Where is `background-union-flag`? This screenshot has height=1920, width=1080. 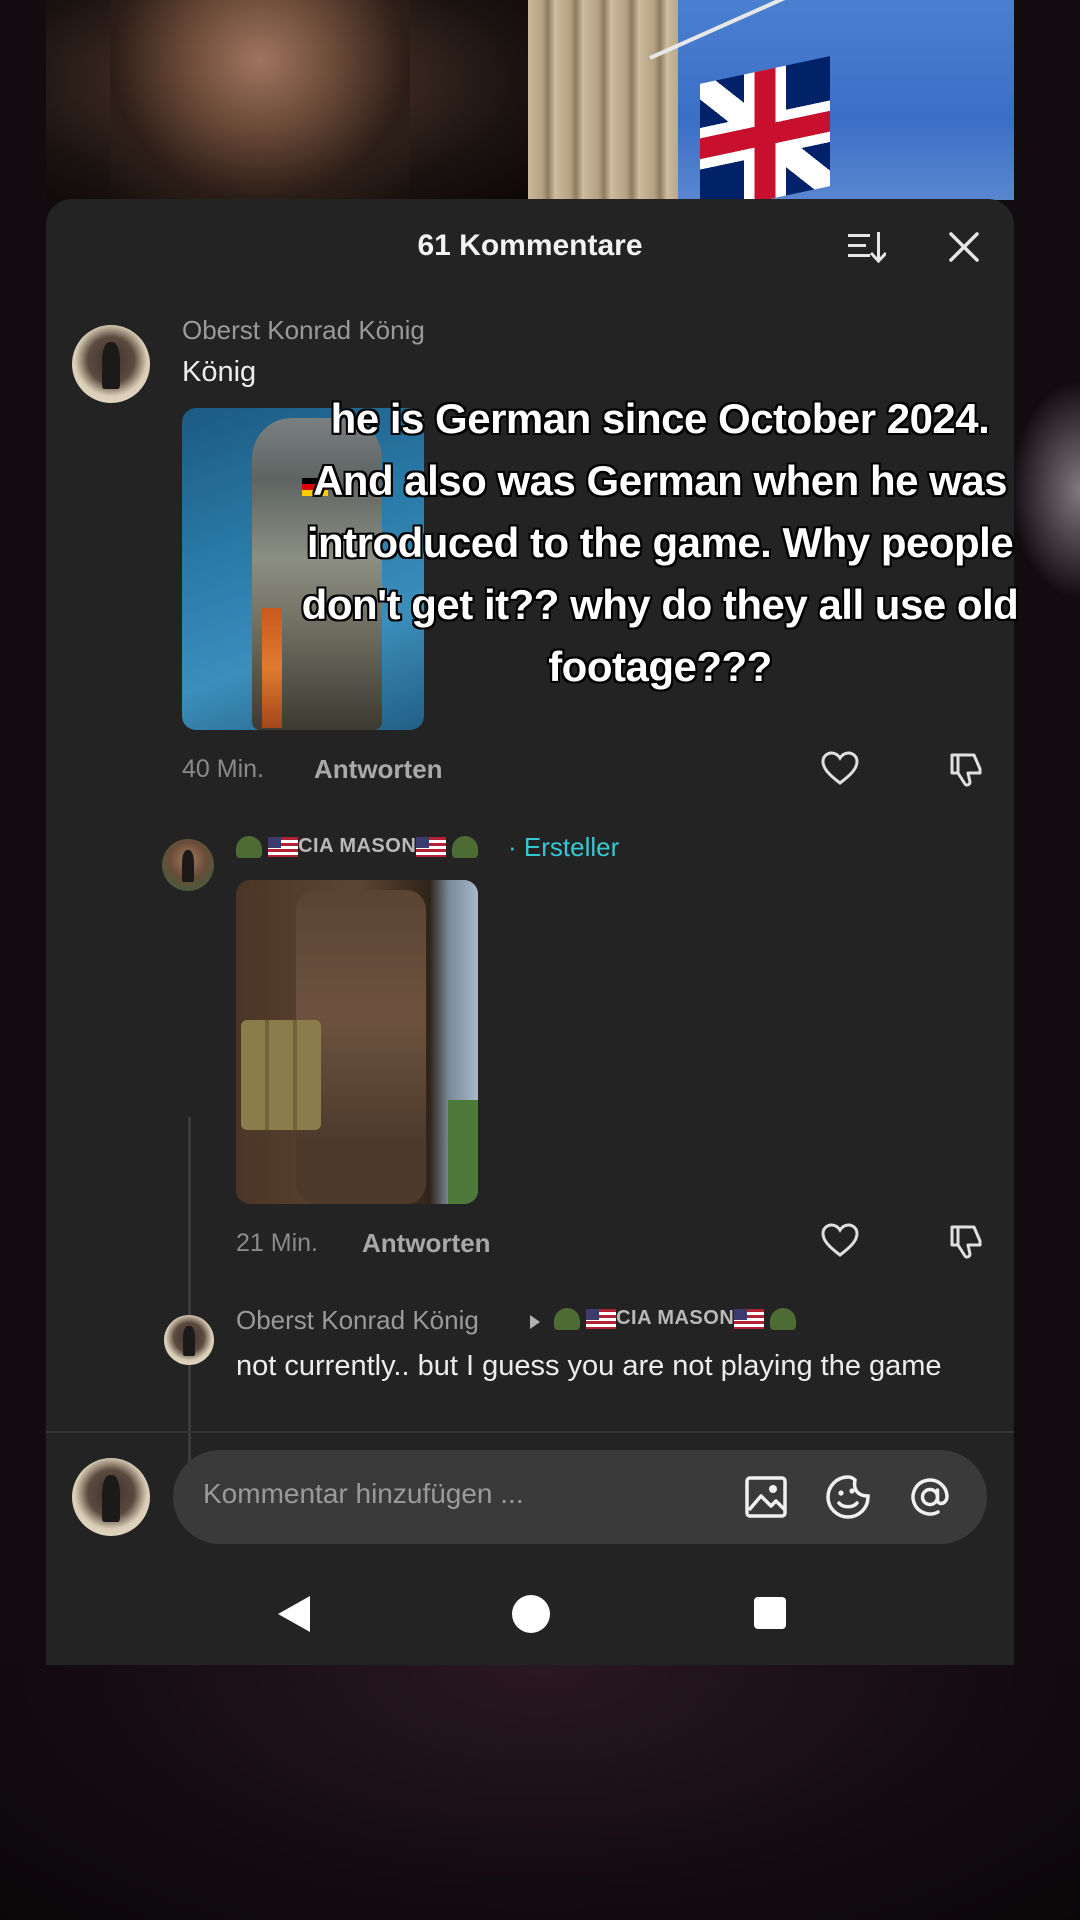
background-union-flag is located at coordinates (765, 135).